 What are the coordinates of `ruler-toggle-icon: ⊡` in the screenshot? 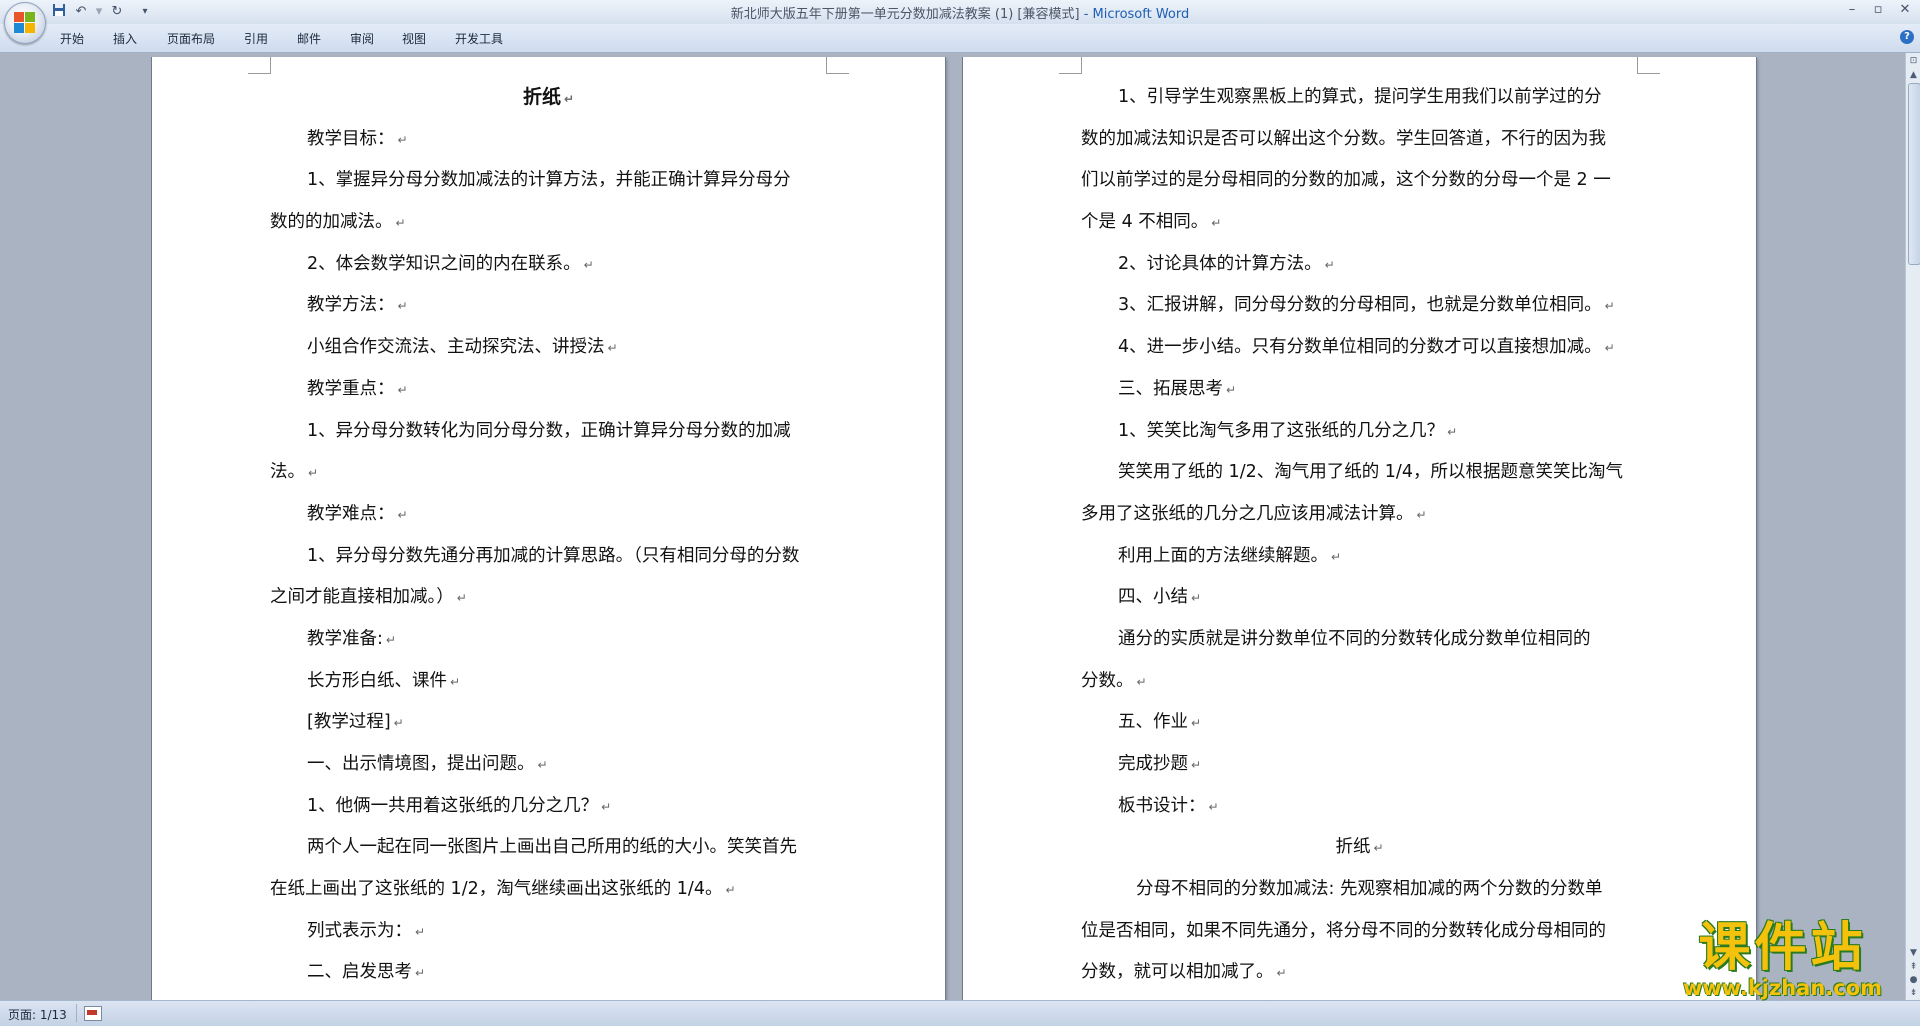 It's located at (1913, 61).